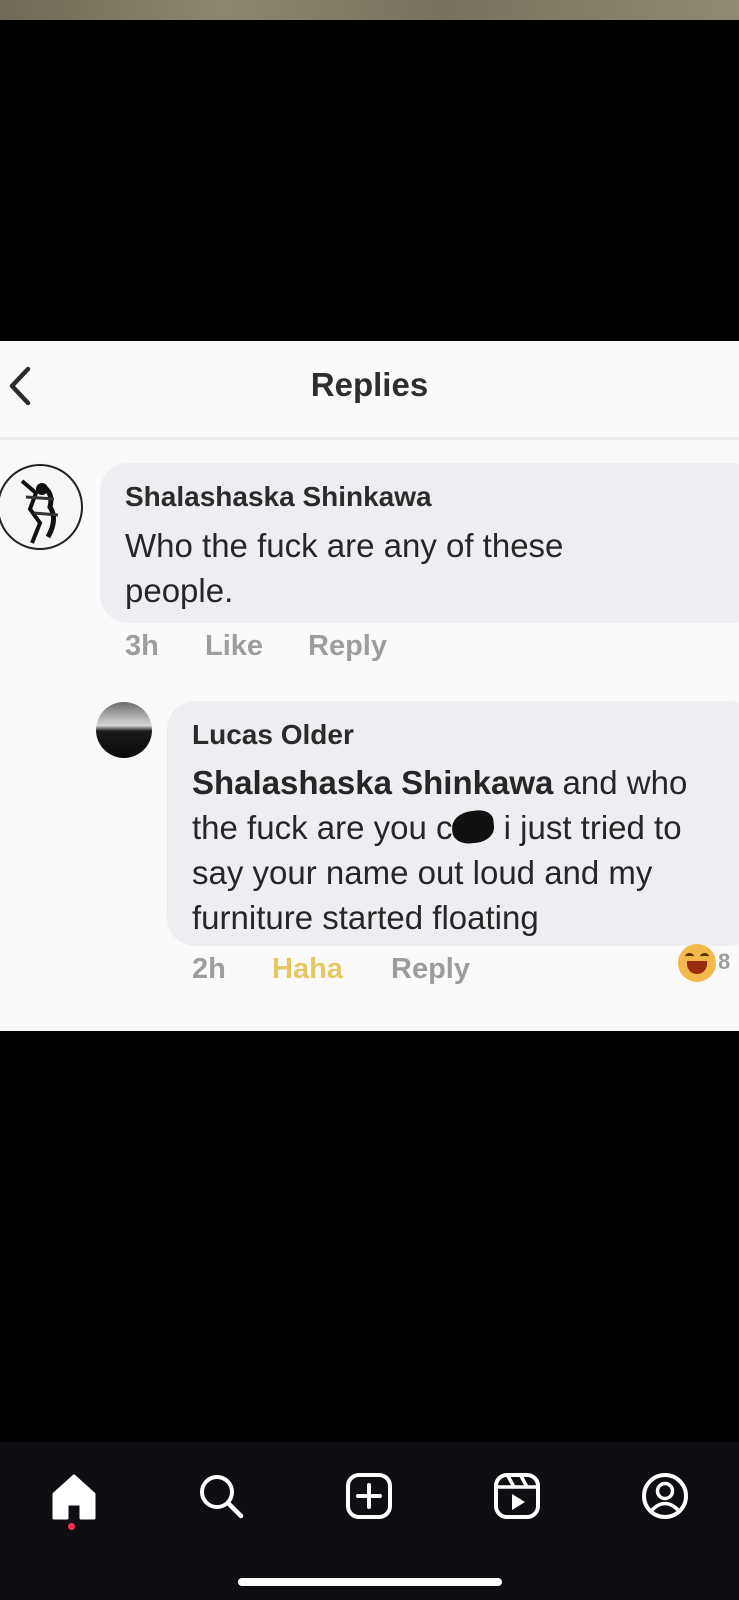  Describe the element at coordinates (74, 1496) in the screenshot. I see `home-icon` at that location.